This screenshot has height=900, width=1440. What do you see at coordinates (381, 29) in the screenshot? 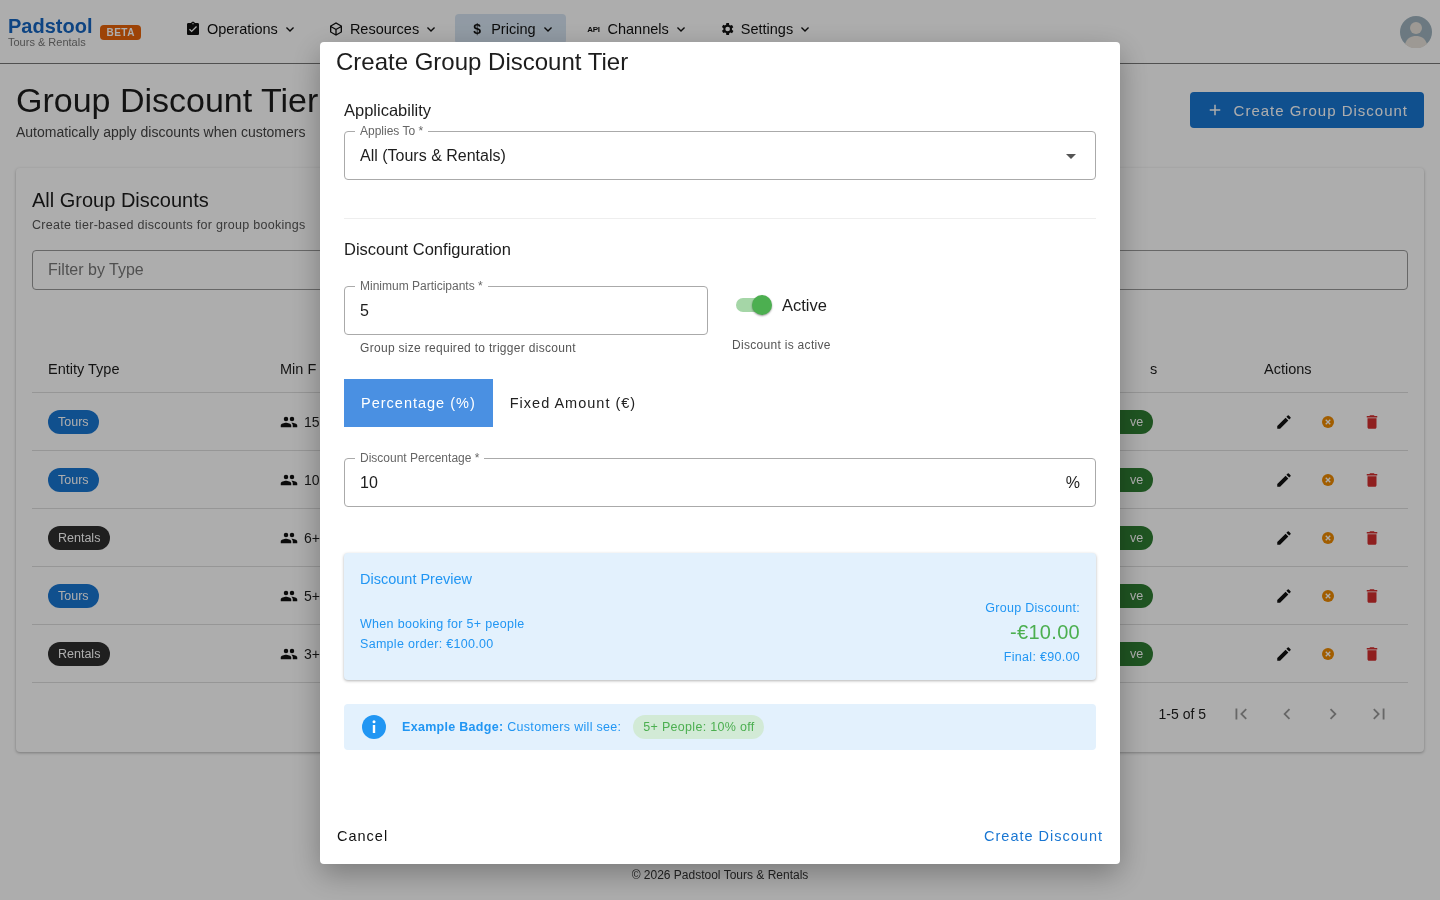
I see `nav-menu: Resources` at bounding box center [381, 29].